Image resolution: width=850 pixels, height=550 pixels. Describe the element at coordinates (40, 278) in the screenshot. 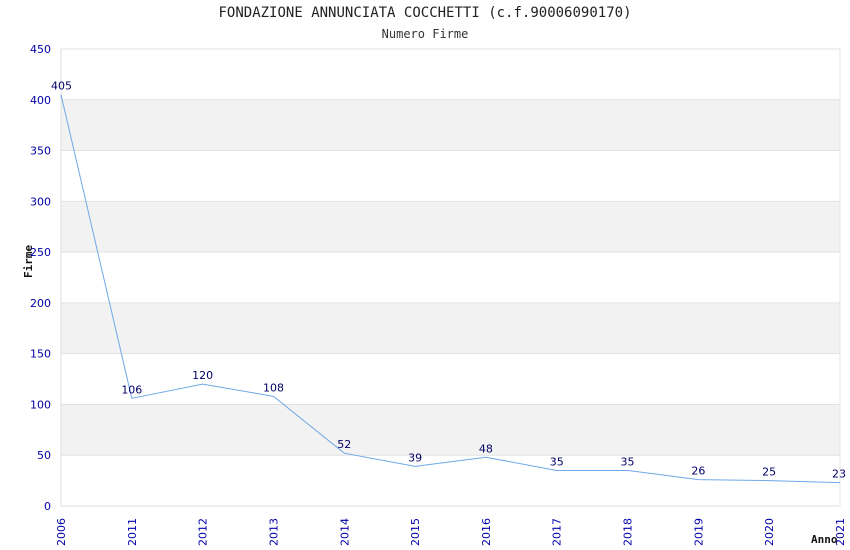

I see `y-tick-labels: 0 50 100 150 200 250 300 350 400 450` at that location.